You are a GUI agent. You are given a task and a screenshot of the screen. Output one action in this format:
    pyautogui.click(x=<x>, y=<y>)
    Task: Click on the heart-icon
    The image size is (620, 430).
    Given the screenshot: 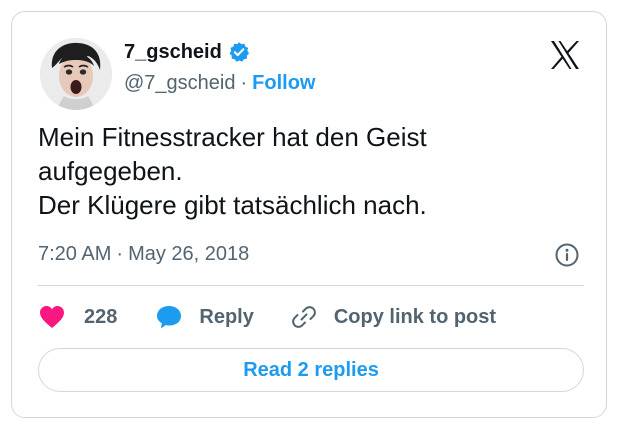 What is the action you would take?
    pyautogui.click(x=52, y=317)
    